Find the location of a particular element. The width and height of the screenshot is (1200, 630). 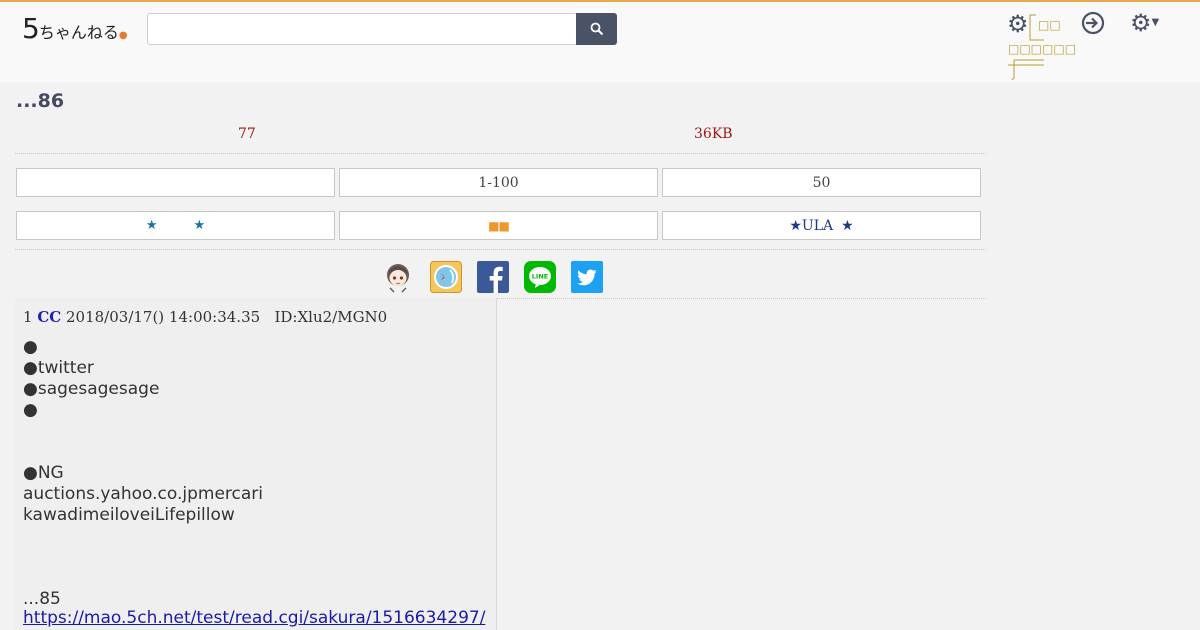

site-logo: 5ちゃんねる● is located at coordinates (75, 28).